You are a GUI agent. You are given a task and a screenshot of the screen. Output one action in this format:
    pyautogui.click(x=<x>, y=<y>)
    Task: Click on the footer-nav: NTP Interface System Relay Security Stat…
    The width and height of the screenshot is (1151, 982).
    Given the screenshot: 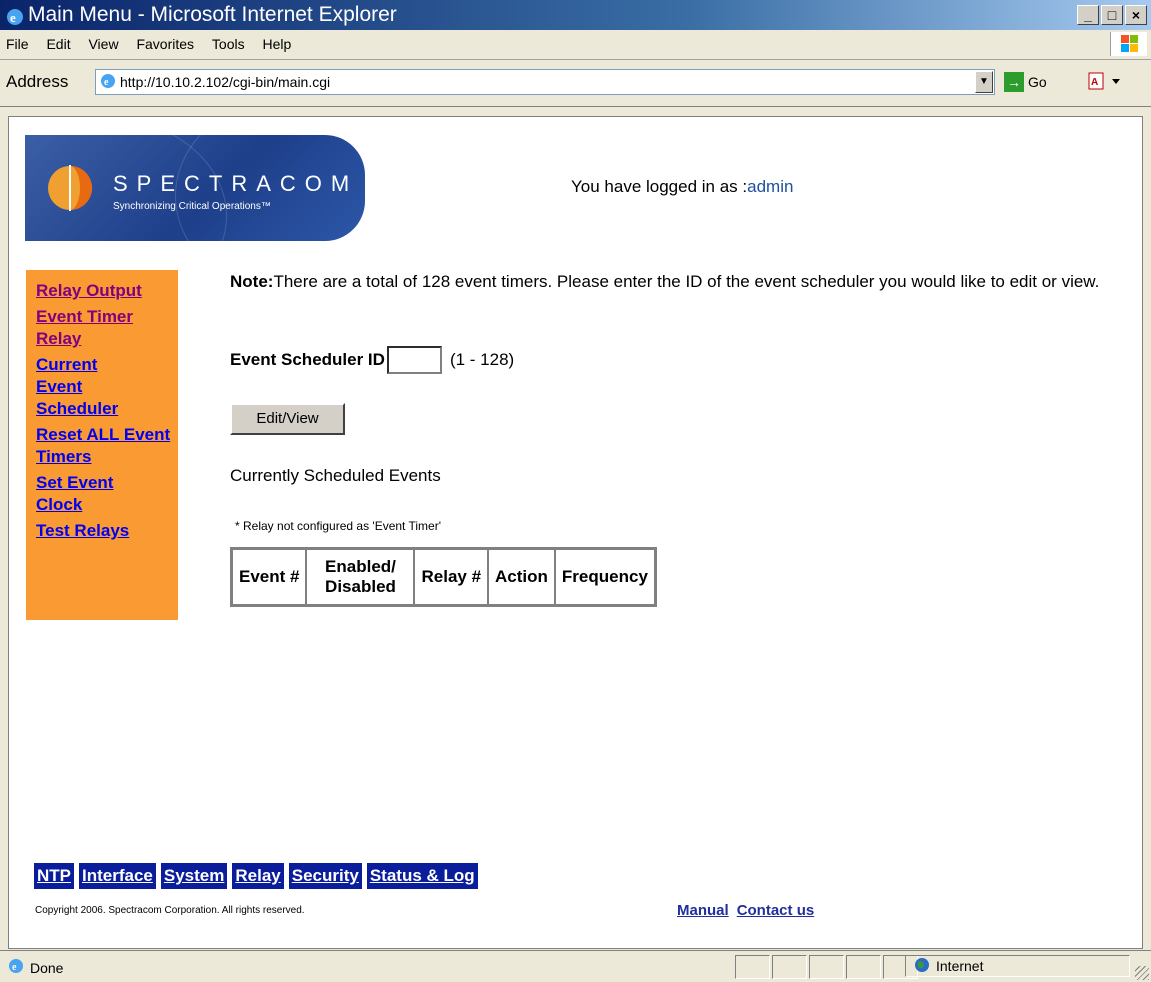 What is the action you would take?
    pyautogui.click(x=256, y=876)
    